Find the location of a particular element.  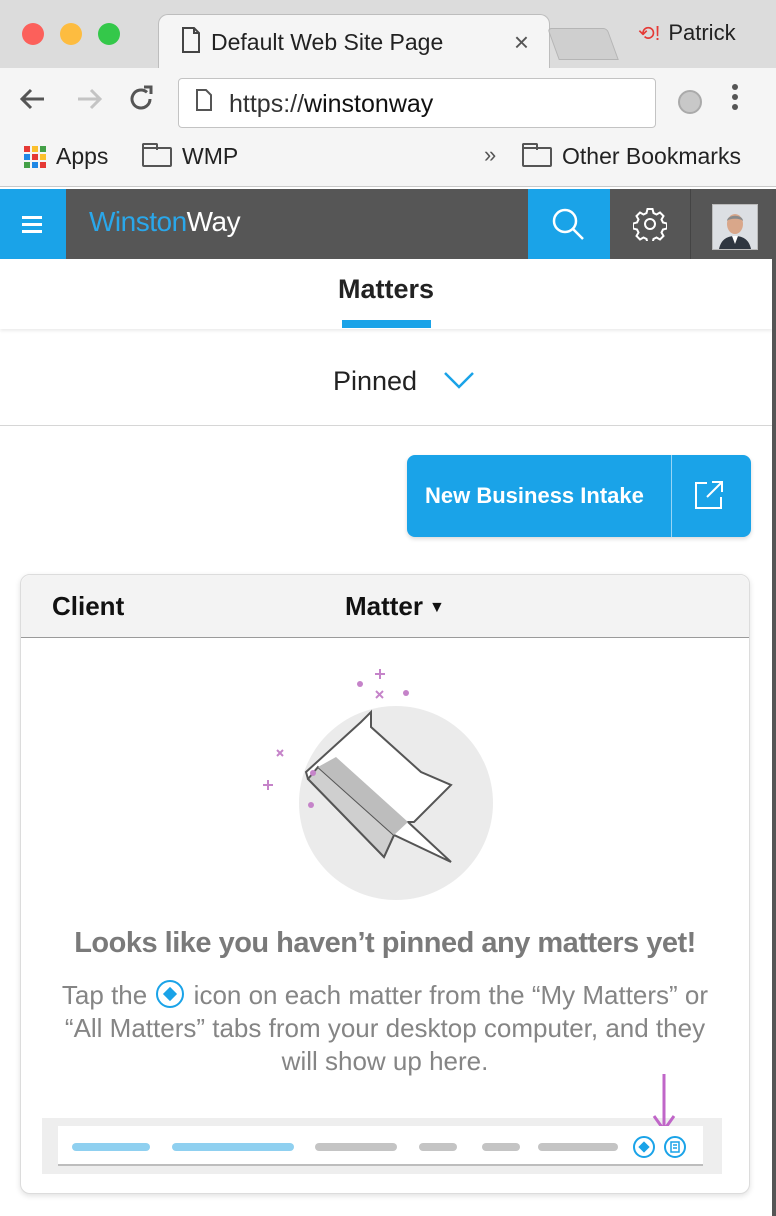

browser-menu-button is located at coordinates (735, 101).